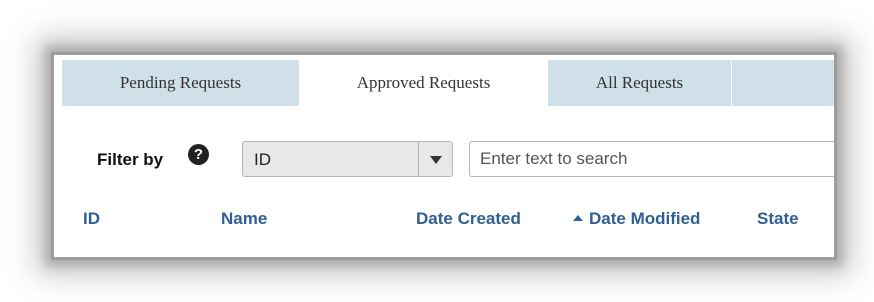 The image size is (874, 302). Describe the element at coordinates (645, 218) in the screenshot. I see `column-header-date-modified-label: Date Modified` at that location.